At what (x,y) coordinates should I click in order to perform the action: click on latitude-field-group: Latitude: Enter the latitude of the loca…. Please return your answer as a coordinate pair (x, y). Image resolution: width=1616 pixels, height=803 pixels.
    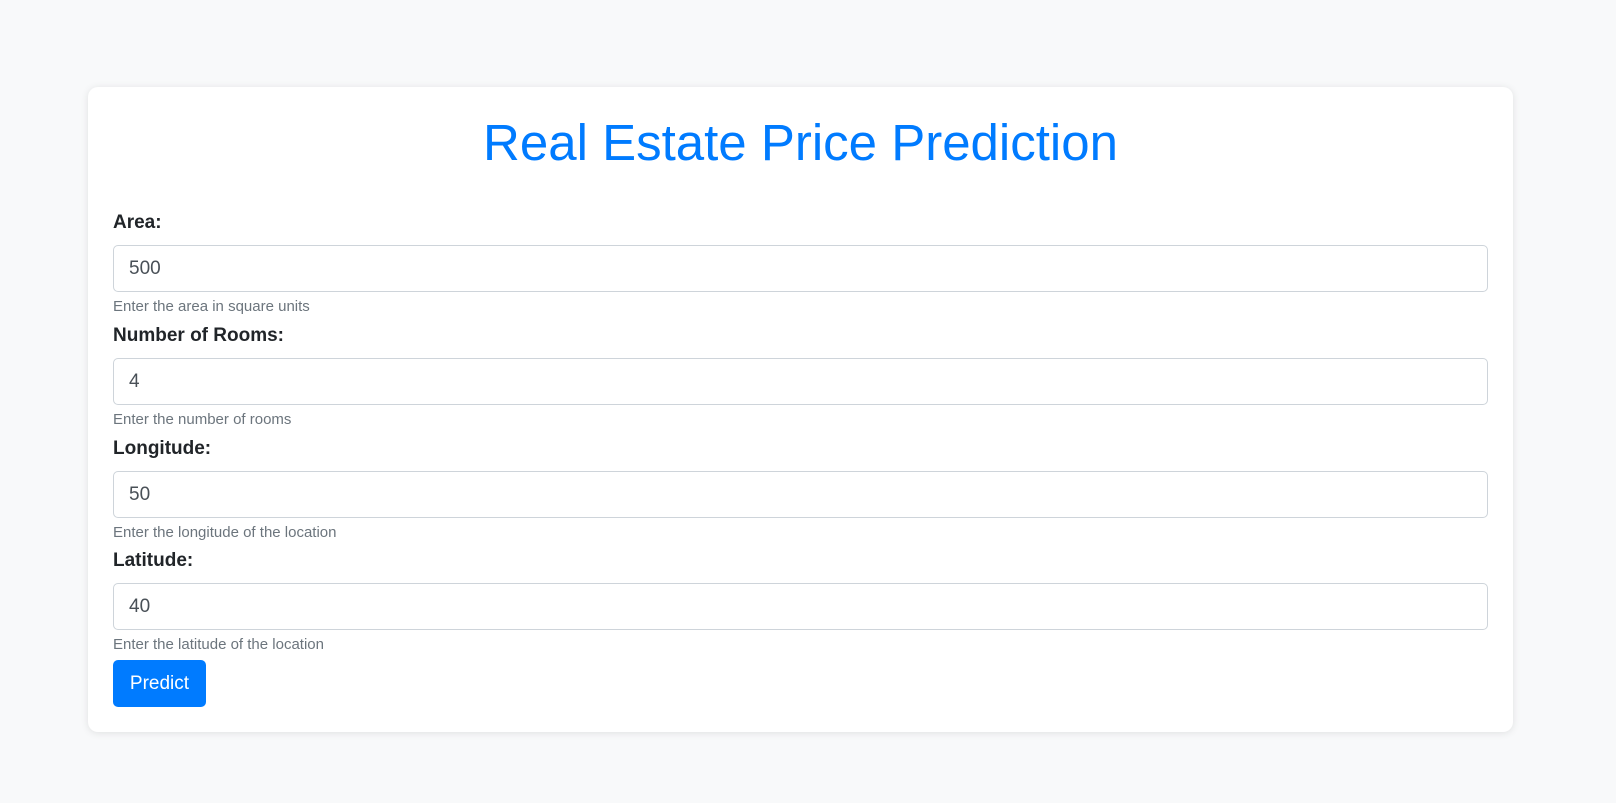
    Looking at the image, I should click on (800, 601).